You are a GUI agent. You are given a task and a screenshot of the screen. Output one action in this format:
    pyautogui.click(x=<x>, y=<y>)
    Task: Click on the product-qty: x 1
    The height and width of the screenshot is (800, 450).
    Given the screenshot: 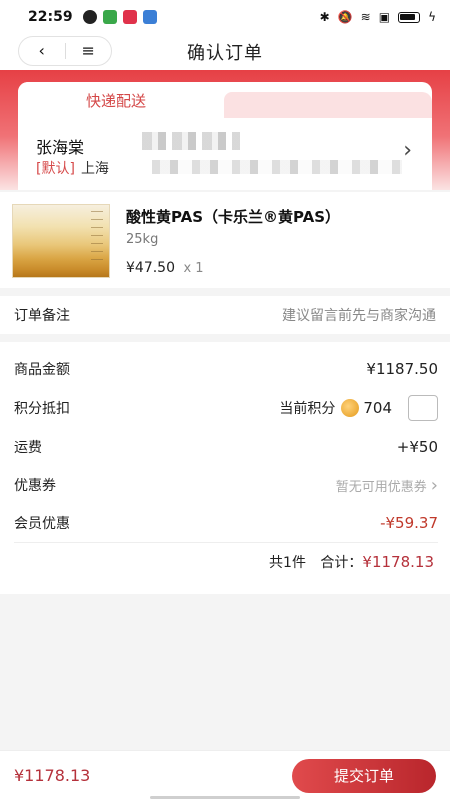 What is the action you would take?
    pyautogui.click(x=193, y=268)
    